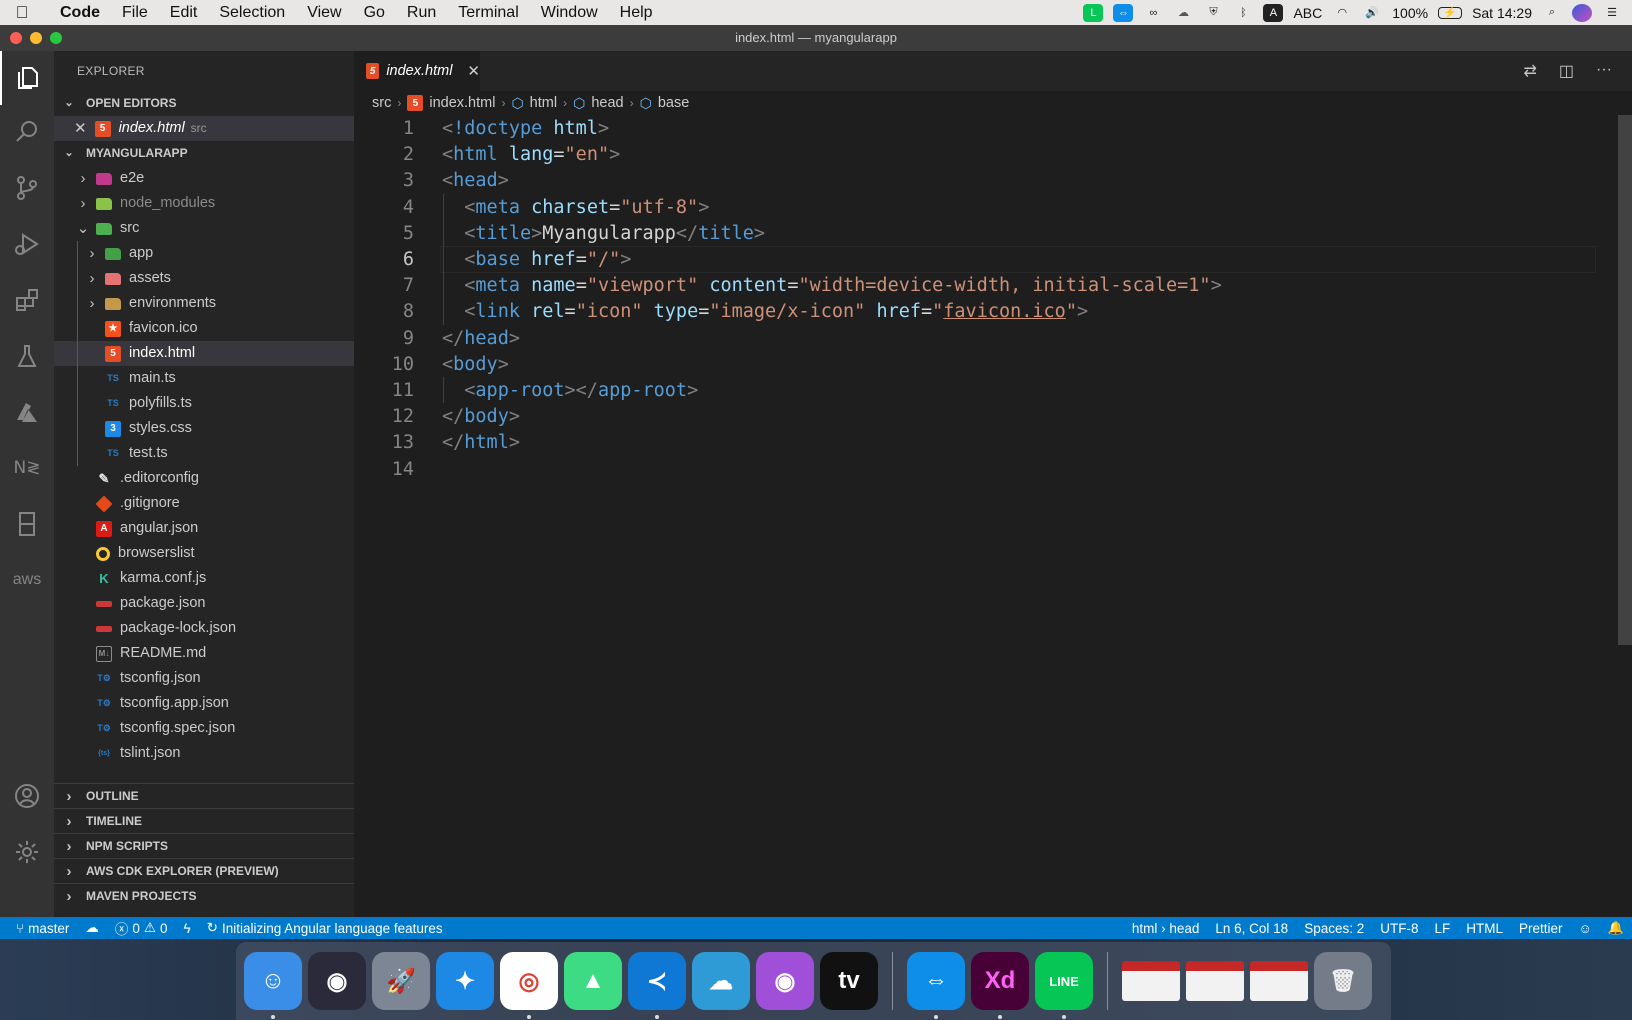 The height and width of the screenshot is (1020, 1632). I want to click on breadcrumb-item: head, so click(607, 103).